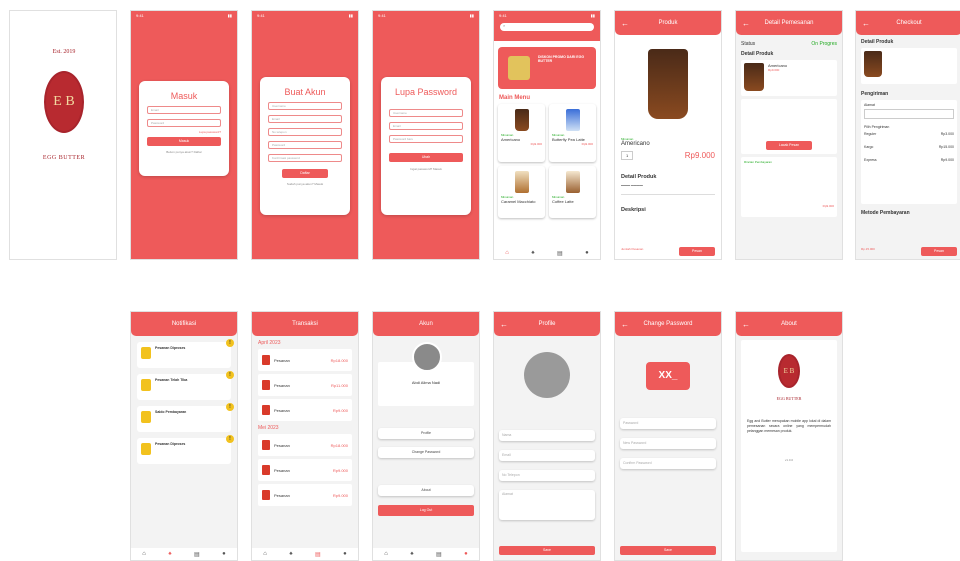 Image resolution: width=960 pixels, height=561 pixels. Describe the element at coordinates (547, 475) in the screenshot. I see `phone-field: No Telepon` at that location.